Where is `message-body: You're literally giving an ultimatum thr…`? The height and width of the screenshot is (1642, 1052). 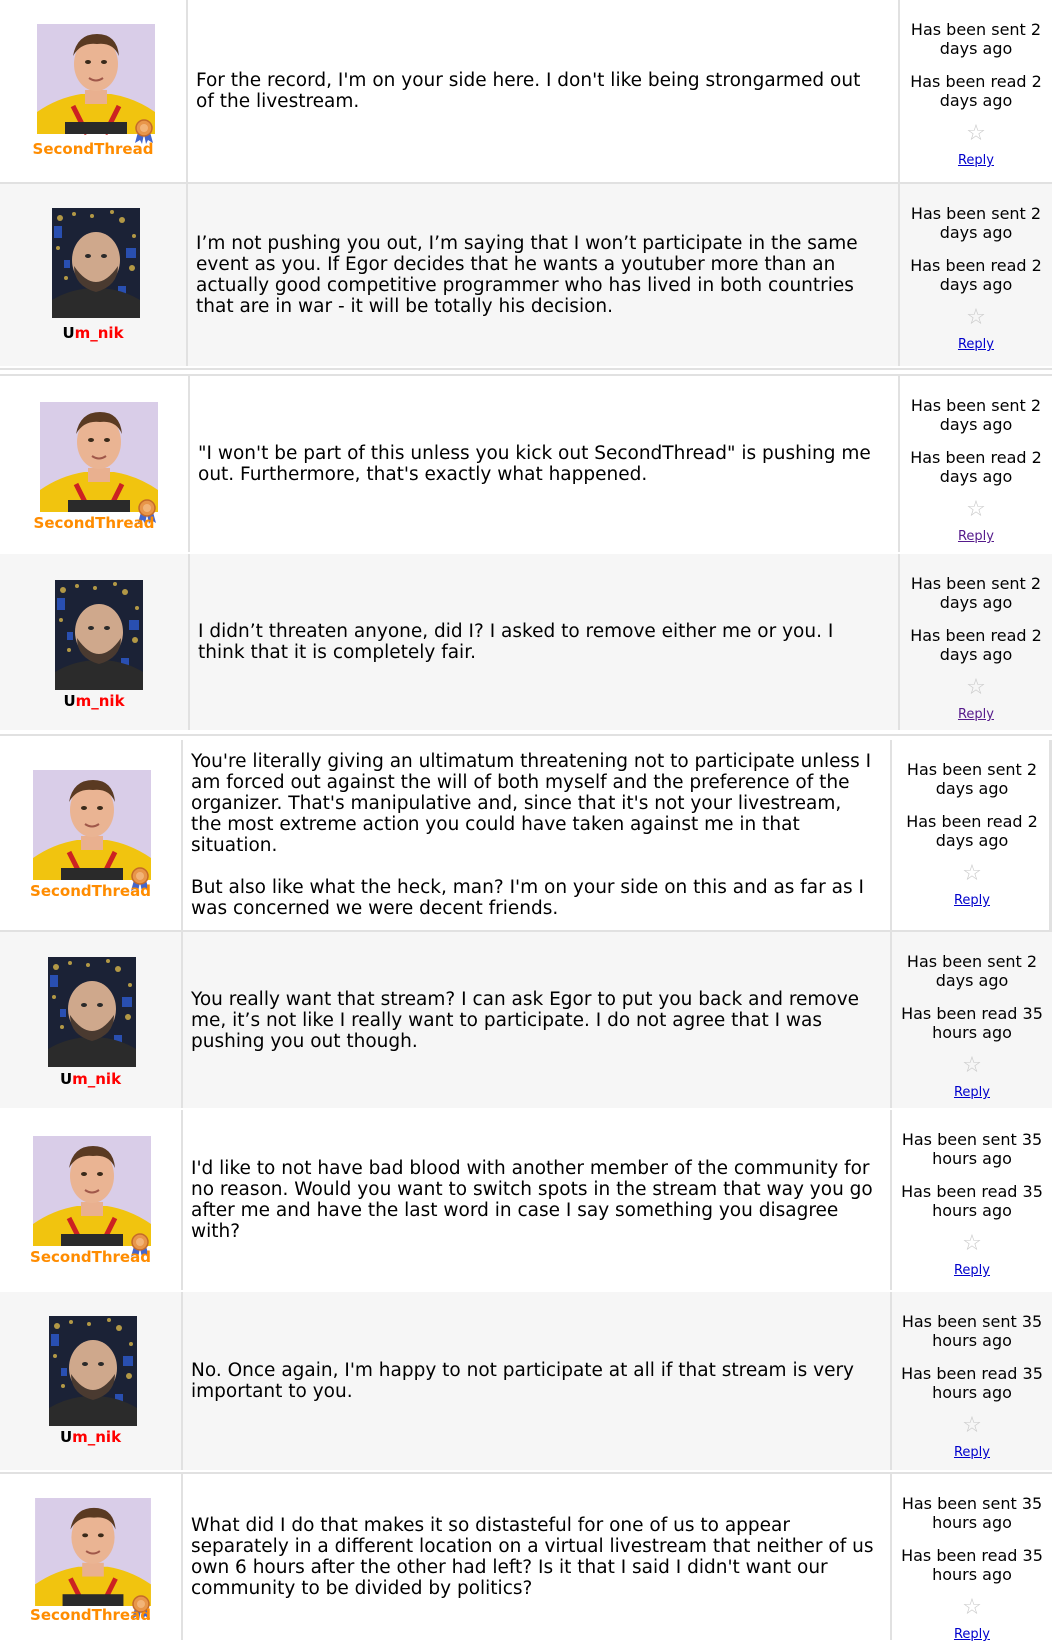
message-body: You're literally giving an ultimatum thr… is located at coordinates (537, 835).